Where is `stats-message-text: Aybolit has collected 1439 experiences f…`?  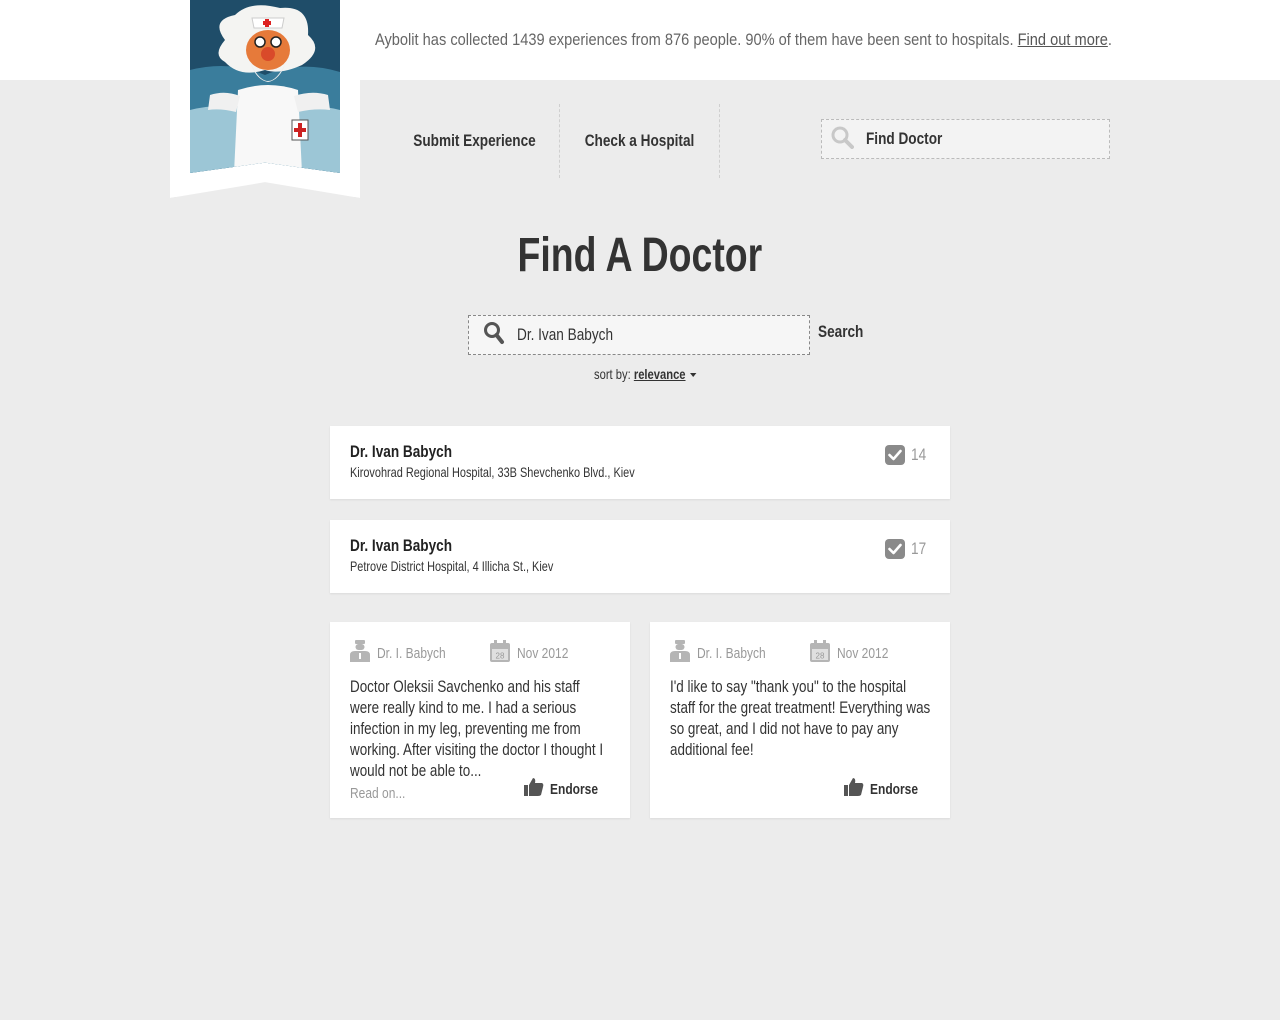 stats-message-text: Aybolit has collected 1439 experiences f… is located at coordinates (696, 39).